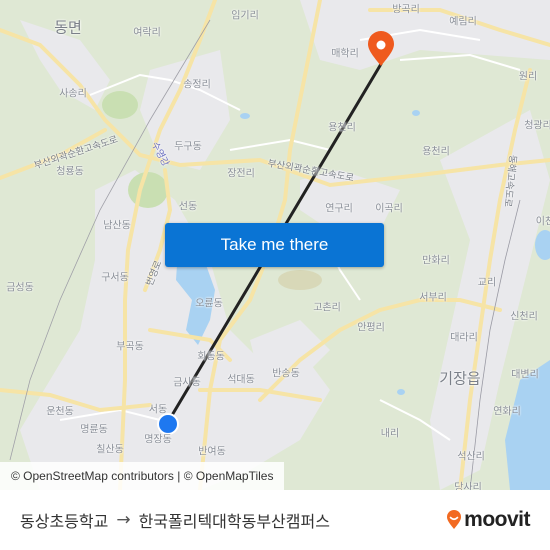 The height and width of the screenshot is (550, 550). Describe the element at coordinates (117, 226) in the screenshot. I see `place-label: 남산동` at that location.